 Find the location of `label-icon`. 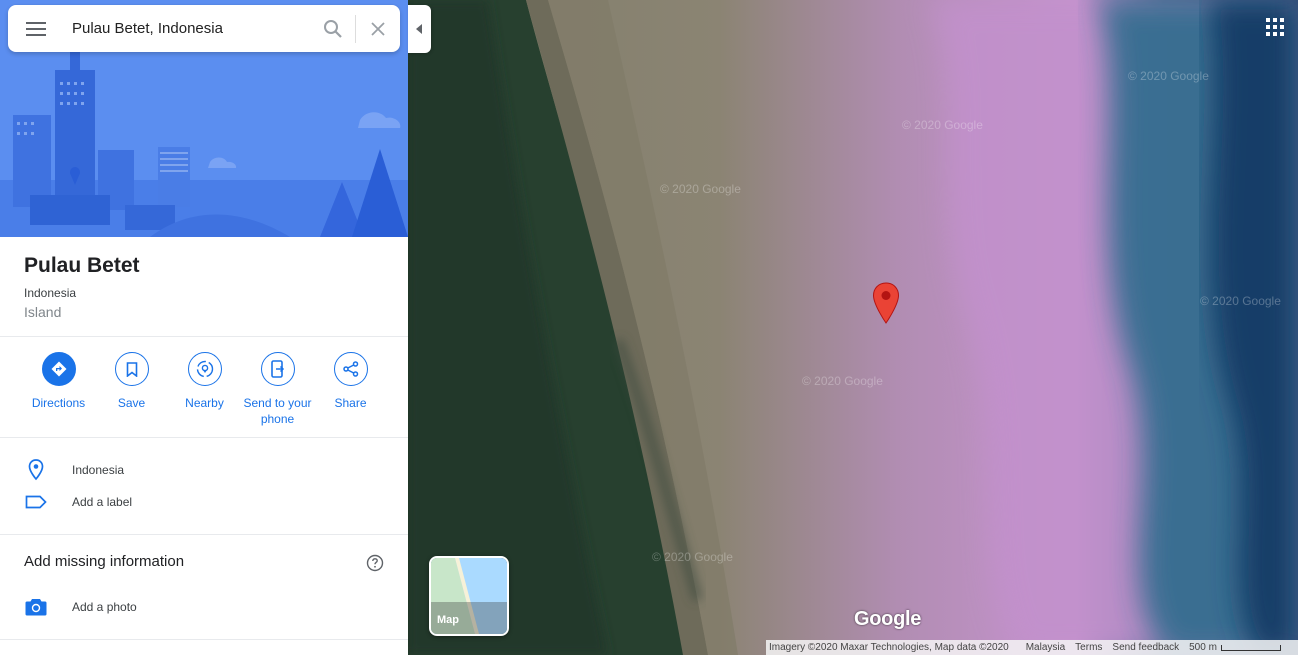

label-icon is located at coordinates (36, 502).